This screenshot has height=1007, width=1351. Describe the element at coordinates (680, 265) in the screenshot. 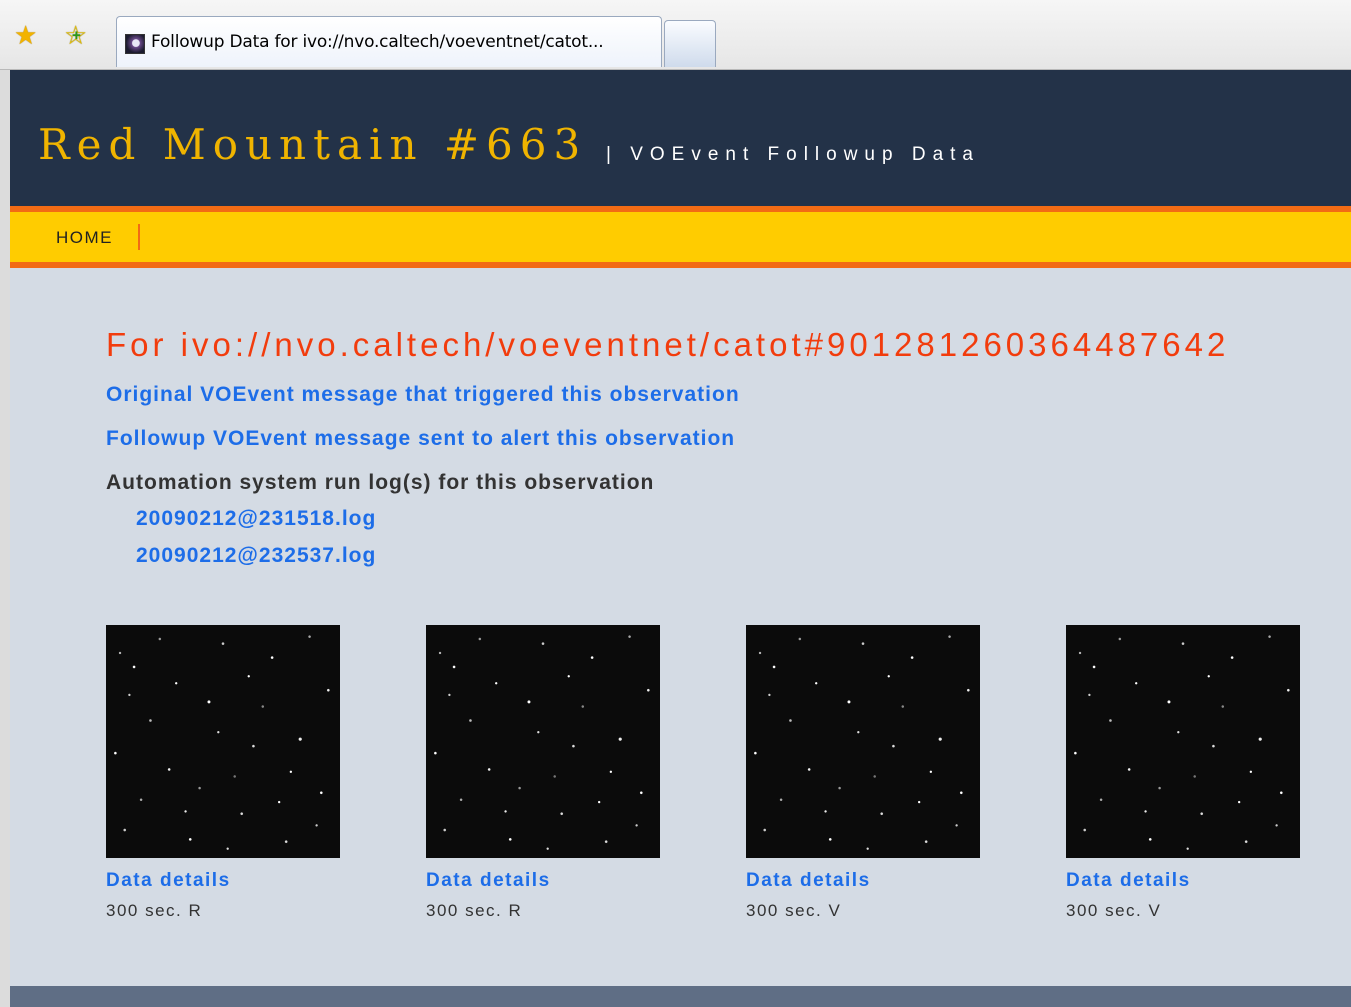

I see `divider` at that location.